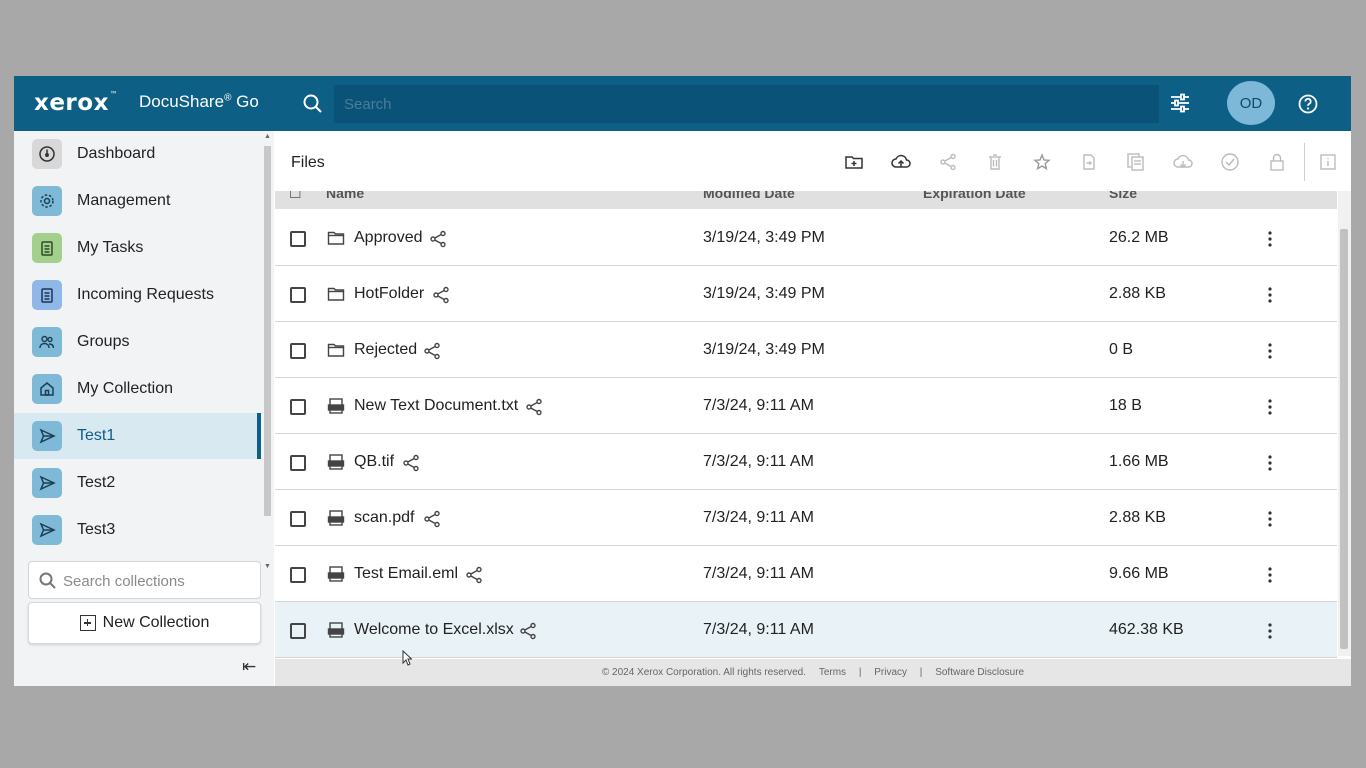 The image size is (1366, 768). Describe the element at coordinates (806, 350) in the screenshot. I see `table-row: Rejected 3/19/24, 3:49 PM 0 B` at that location.